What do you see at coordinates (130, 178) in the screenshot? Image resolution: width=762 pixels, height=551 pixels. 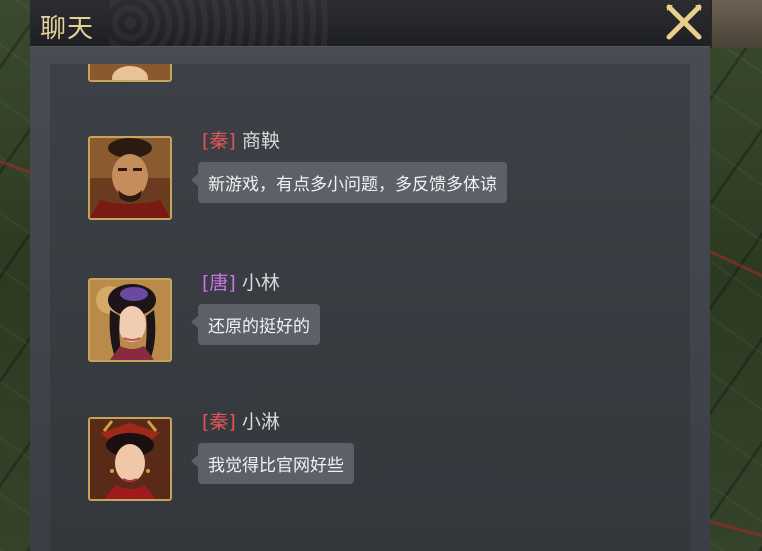 I see `avatar-male-warrior-icon` at bounding box center [130, 178].